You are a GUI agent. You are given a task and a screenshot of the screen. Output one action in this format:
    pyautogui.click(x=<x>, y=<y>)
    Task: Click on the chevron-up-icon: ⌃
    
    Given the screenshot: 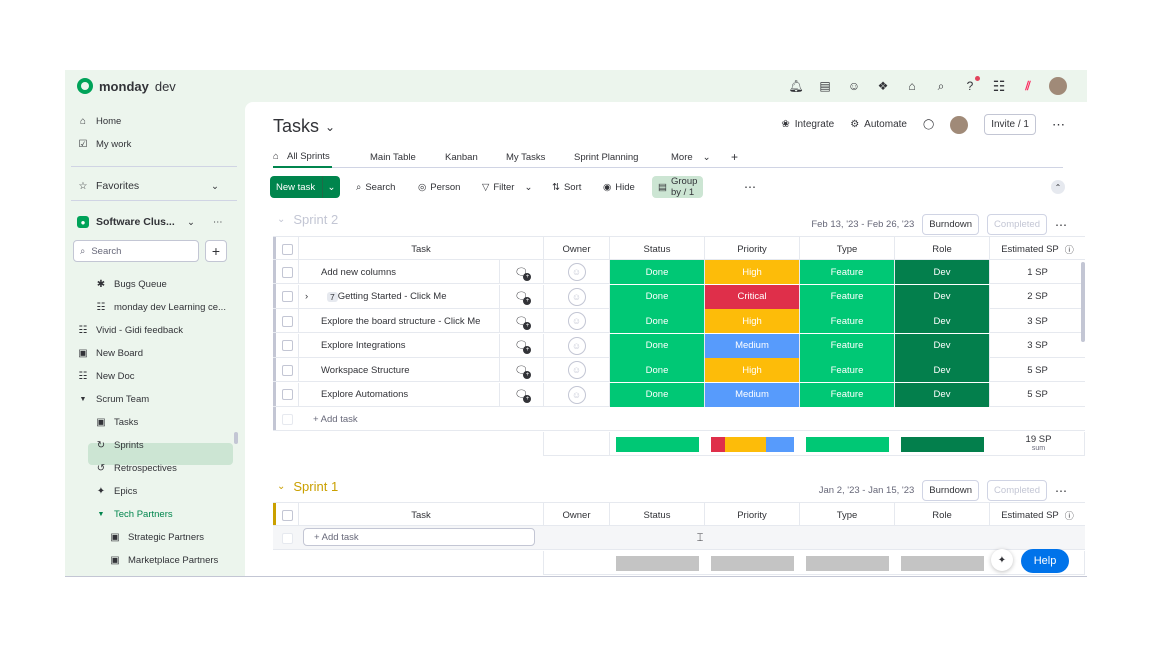 What is the action you would take?
    pyautogui.click(x=1058, y=187)
    